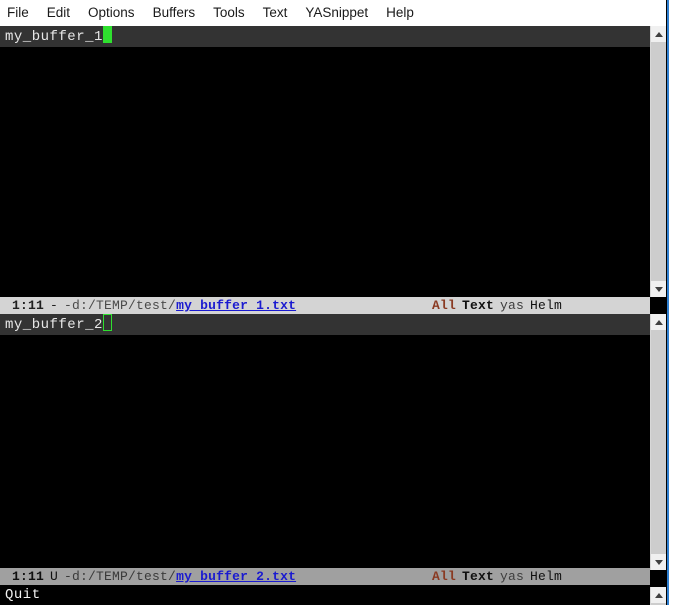  Describe the element at coordinates (28, 576) in the screenshot. I see `mode-line-2-position: 1:11` at that location.